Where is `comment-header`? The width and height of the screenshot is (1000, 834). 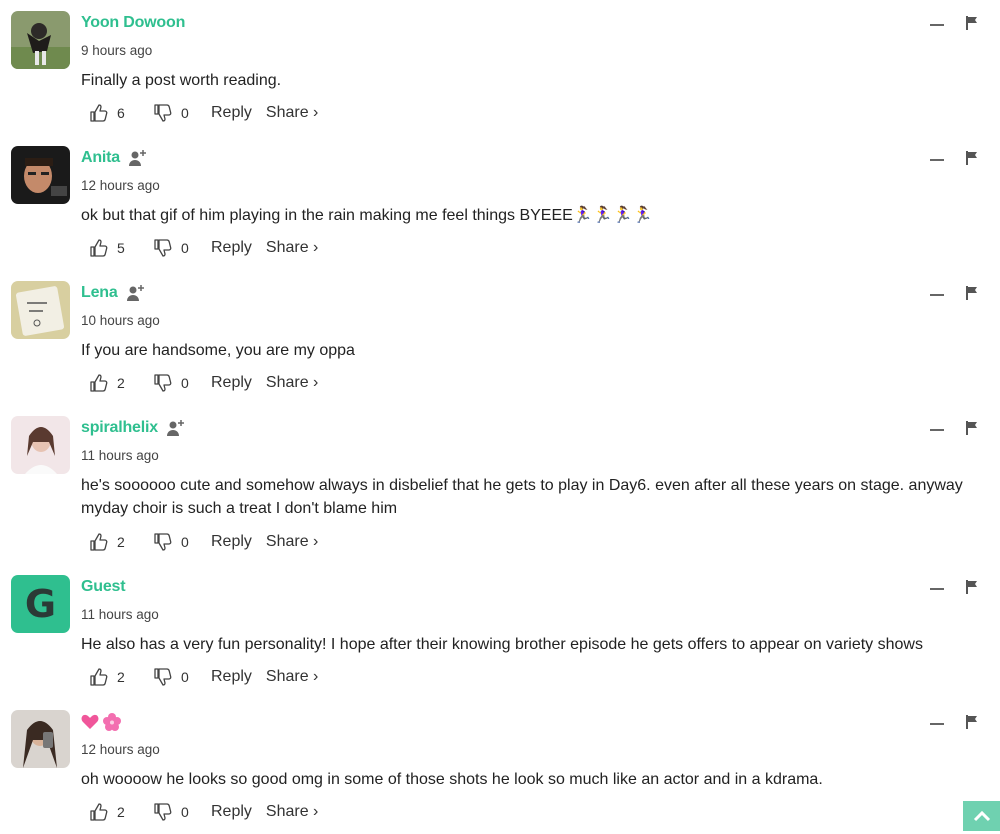 comment-header is located at coordinates (101, 722).